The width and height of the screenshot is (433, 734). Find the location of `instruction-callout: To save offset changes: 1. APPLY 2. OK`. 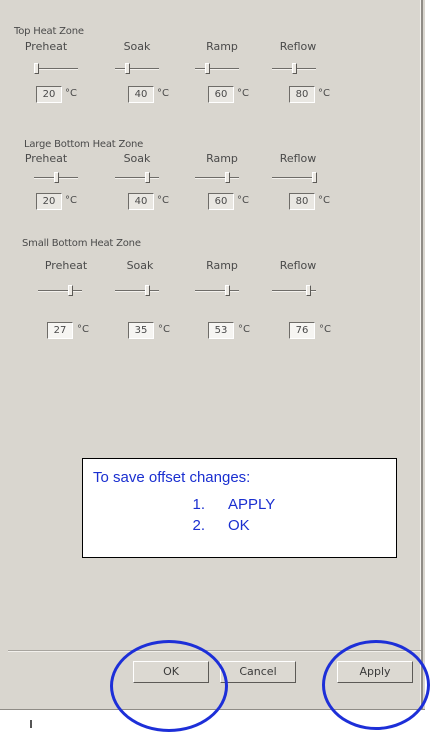

instruction-callout: To save offset changes: 1. APPLY 2. OK is located at coordinates (239, 508).